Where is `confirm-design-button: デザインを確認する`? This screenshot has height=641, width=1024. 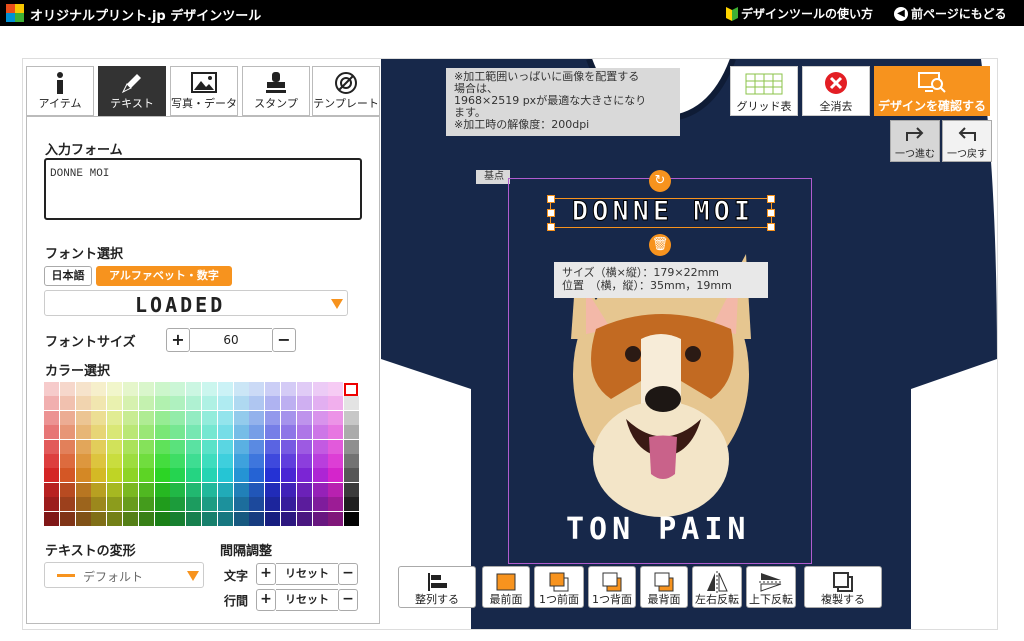 confirm-design-button: デザインを確認する is located at coordinates (932, 91).